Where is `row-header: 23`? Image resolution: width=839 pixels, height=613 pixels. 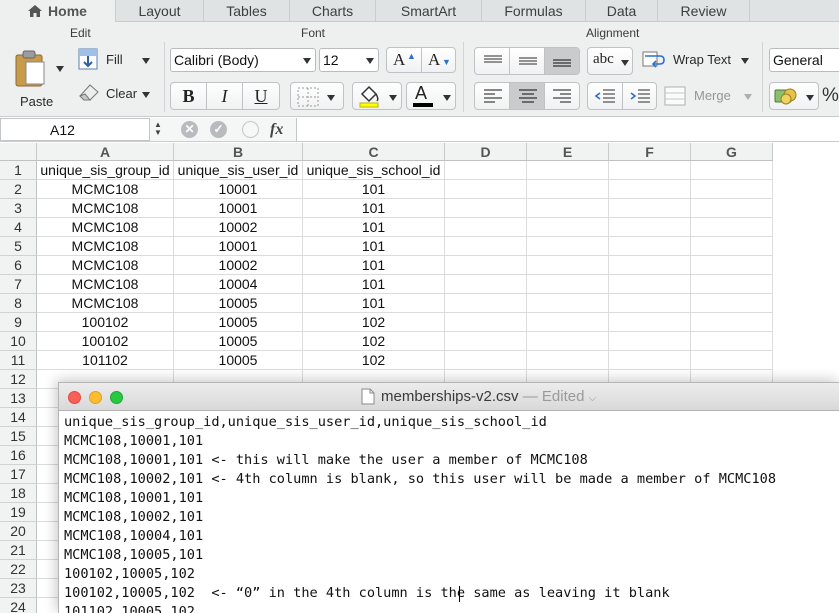
row-header: 23 is located at coordinates (18, 588).